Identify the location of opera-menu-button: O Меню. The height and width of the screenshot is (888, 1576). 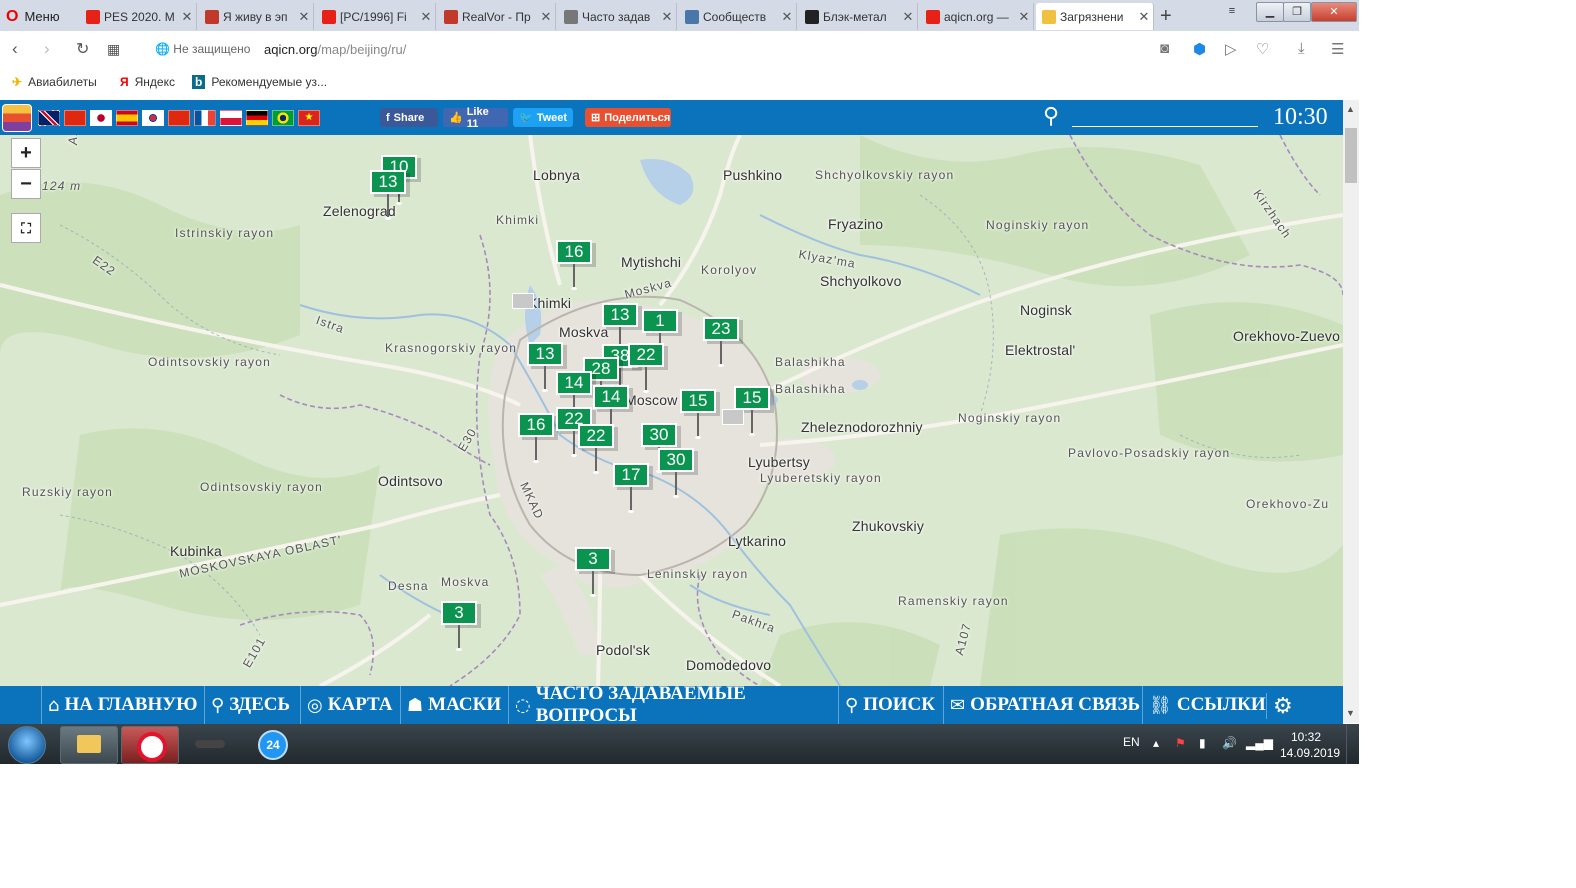
(33, 16).